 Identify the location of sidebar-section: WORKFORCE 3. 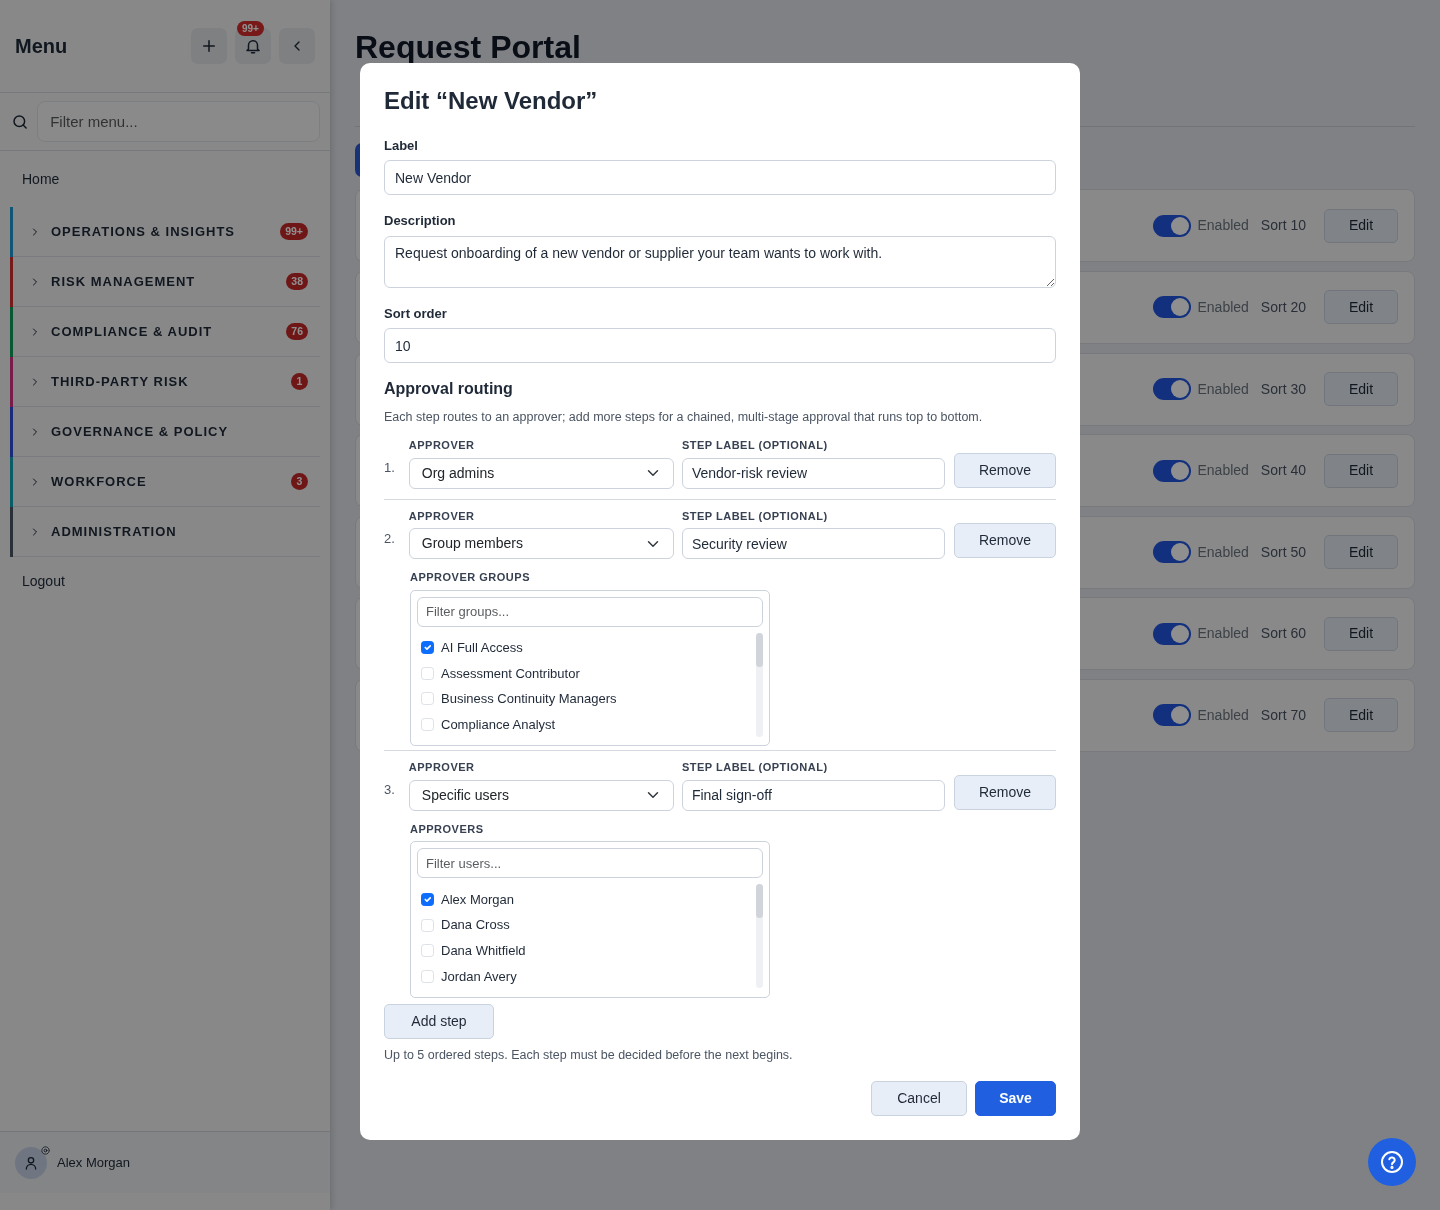
(165, 482).